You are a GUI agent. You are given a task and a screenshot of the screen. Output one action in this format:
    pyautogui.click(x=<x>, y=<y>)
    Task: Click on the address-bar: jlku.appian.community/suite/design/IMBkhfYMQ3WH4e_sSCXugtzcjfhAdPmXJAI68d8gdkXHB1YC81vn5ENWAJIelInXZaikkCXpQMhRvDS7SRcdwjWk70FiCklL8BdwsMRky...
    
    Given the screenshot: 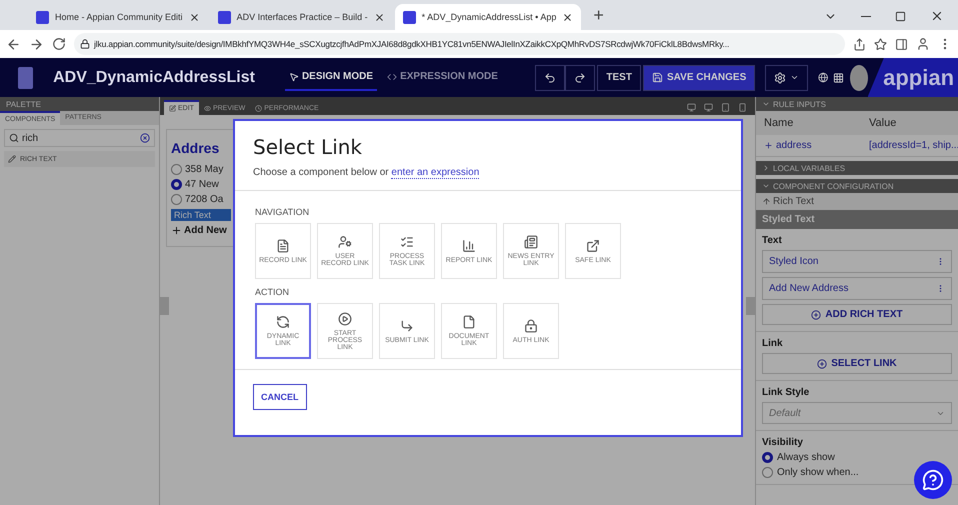 What is the action you would take?
    pyautogui.click(x=459, y=44)
    